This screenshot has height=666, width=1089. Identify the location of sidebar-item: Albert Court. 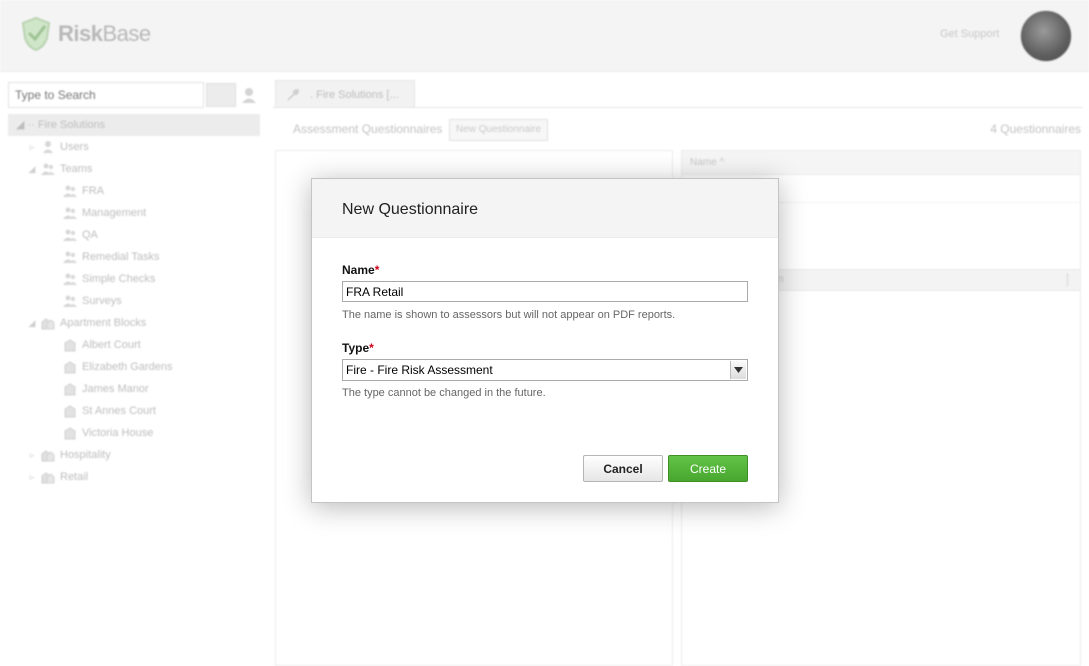
(134, 345).